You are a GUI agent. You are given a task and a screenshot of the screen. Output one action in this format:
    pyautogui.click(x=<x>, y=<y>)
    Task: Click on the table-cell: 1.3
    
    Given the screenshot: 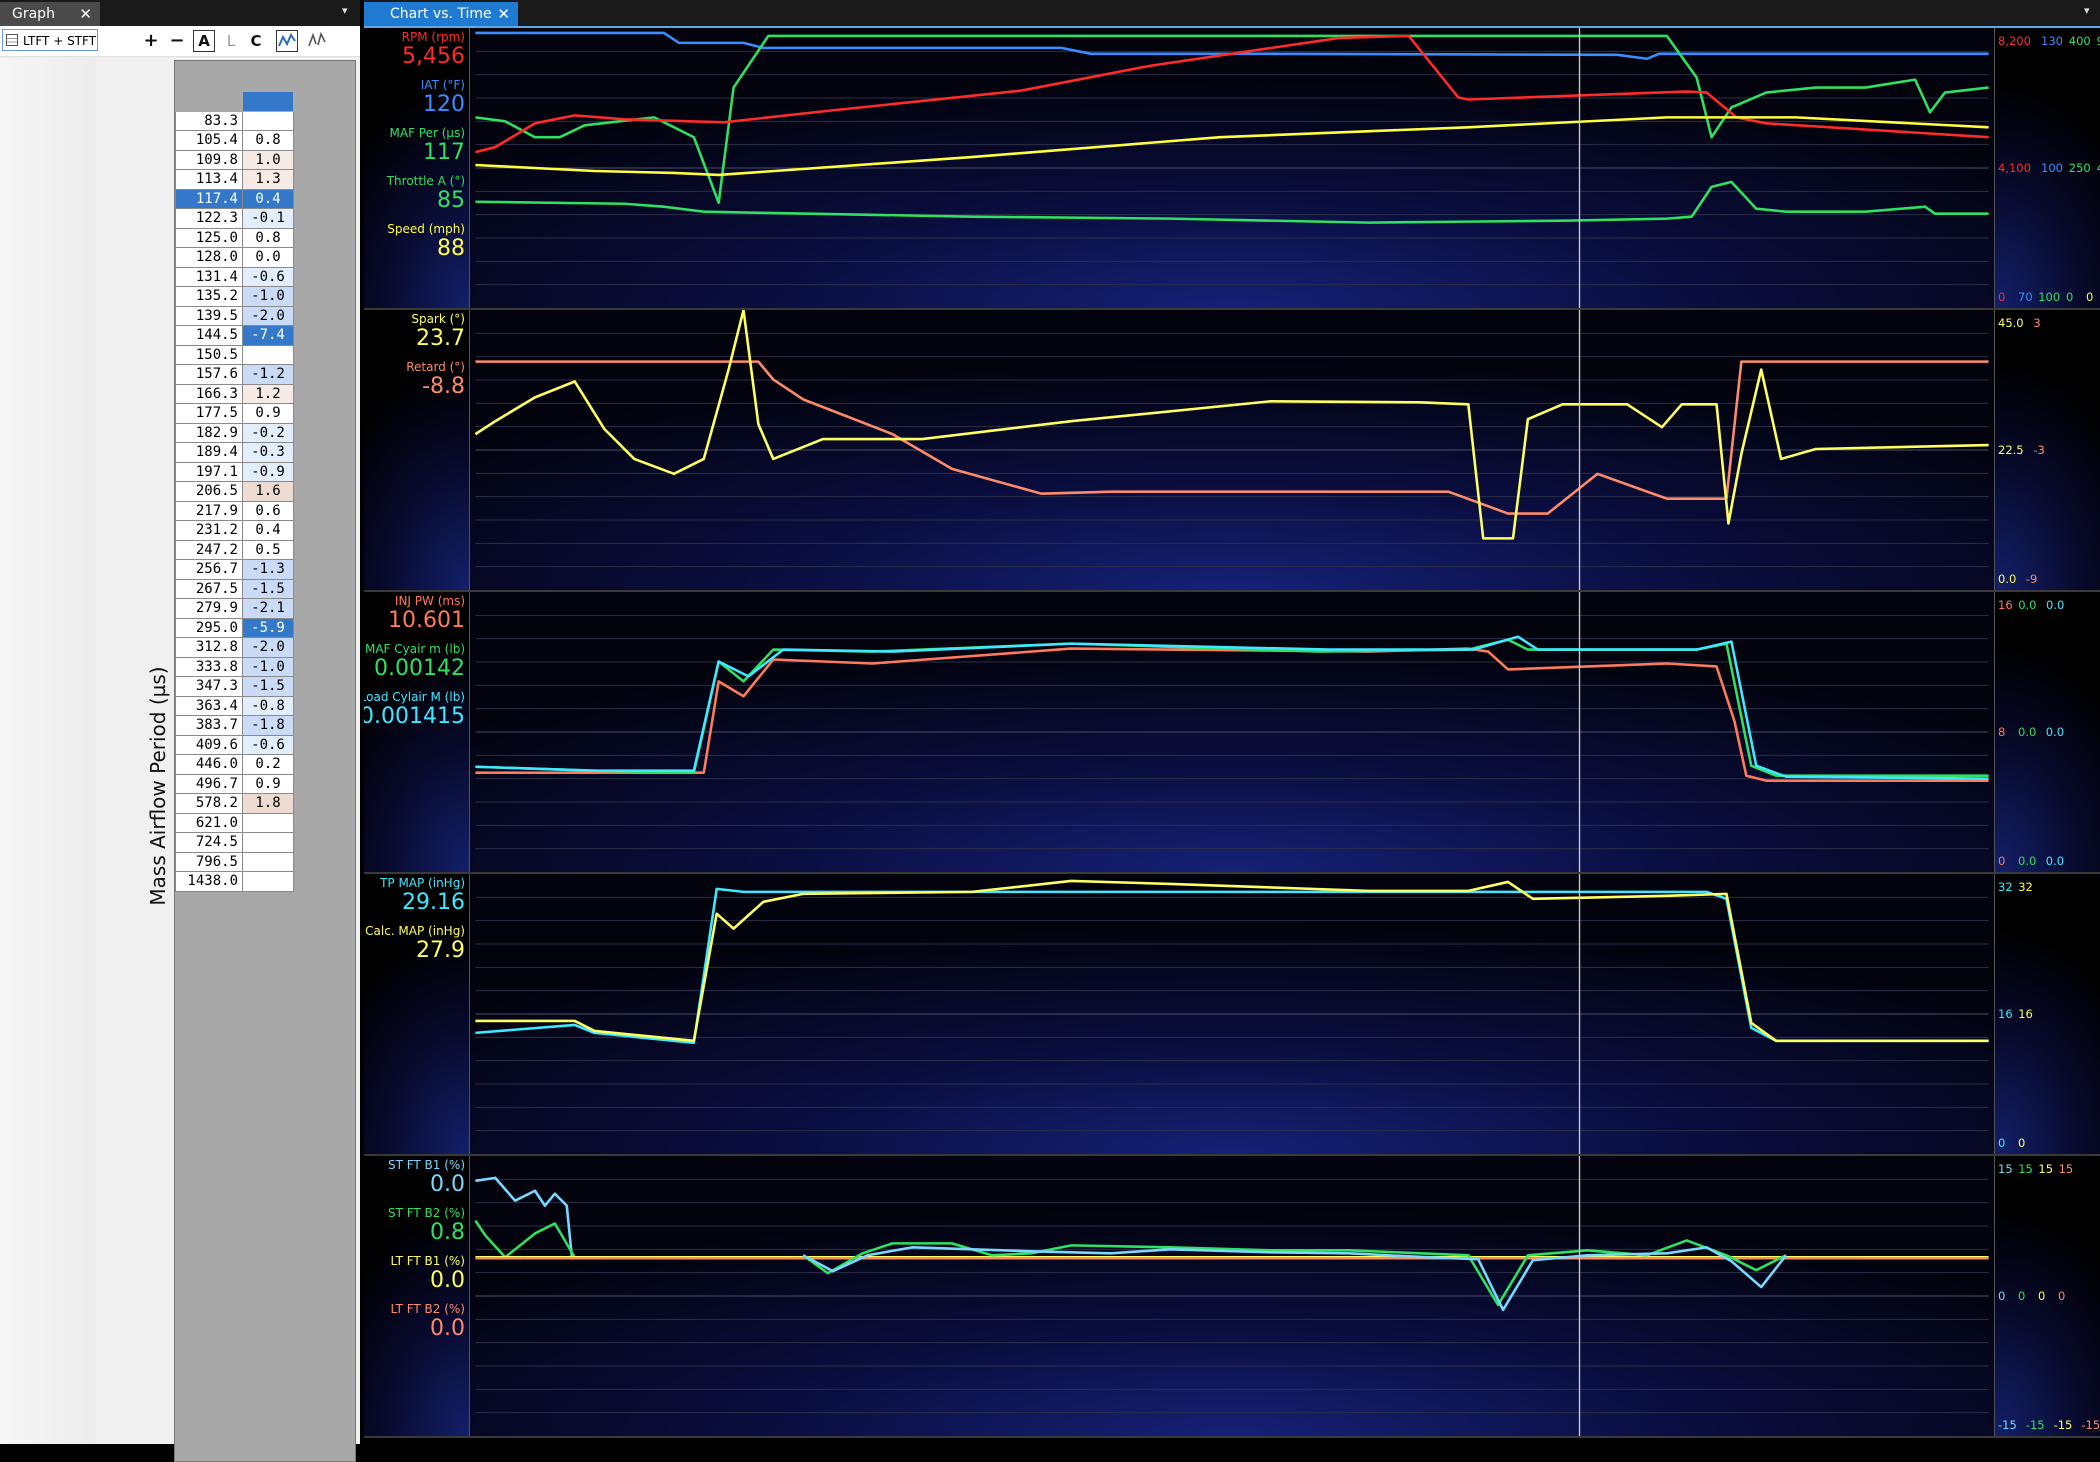 What is the action you would take?
    pyautogui.click(x=268, y=179)
    